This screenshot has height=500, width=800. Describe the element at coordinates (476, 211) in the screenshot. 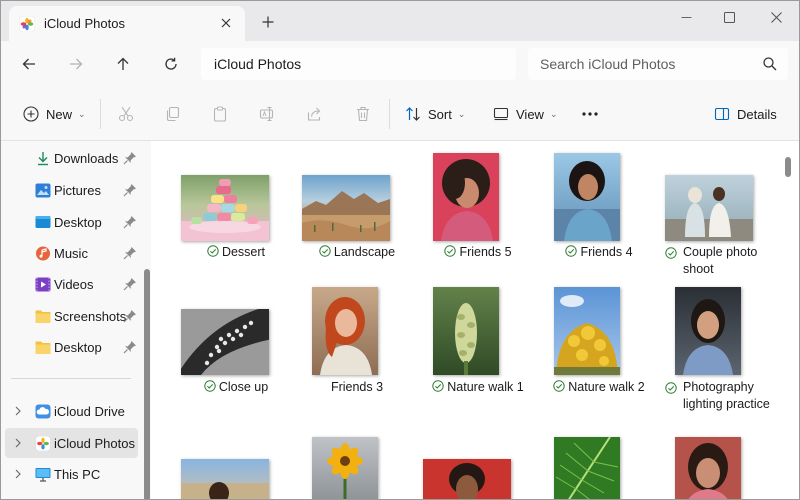

I see `file-item: Friends 5` at that location.